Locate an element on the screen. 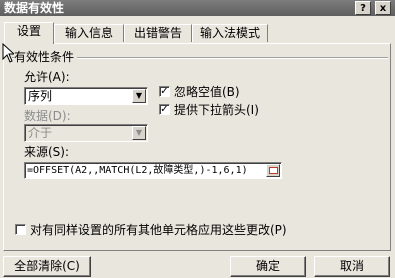 The height and width of the screenshot is (278, 395). ok-button: 确定 is located at coordinates (268, 266).